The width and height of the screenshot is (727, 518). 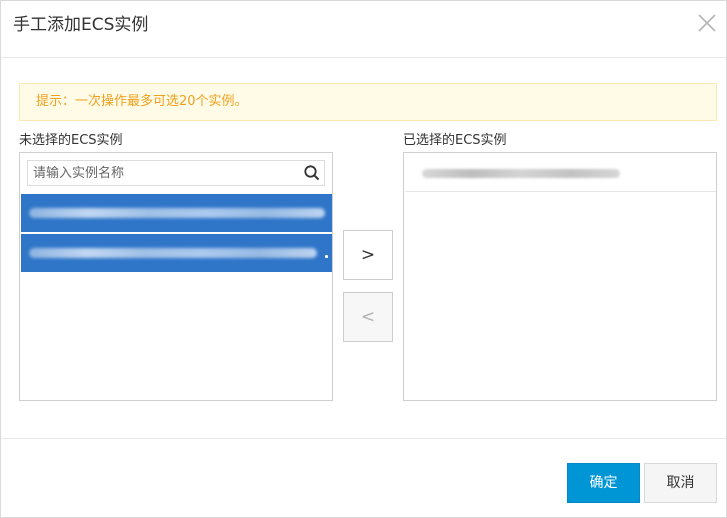 What do you see at coordinates (603, 483) in the screenshot?
I see `confirm-button: 确定` at bounding box center [603, 483].